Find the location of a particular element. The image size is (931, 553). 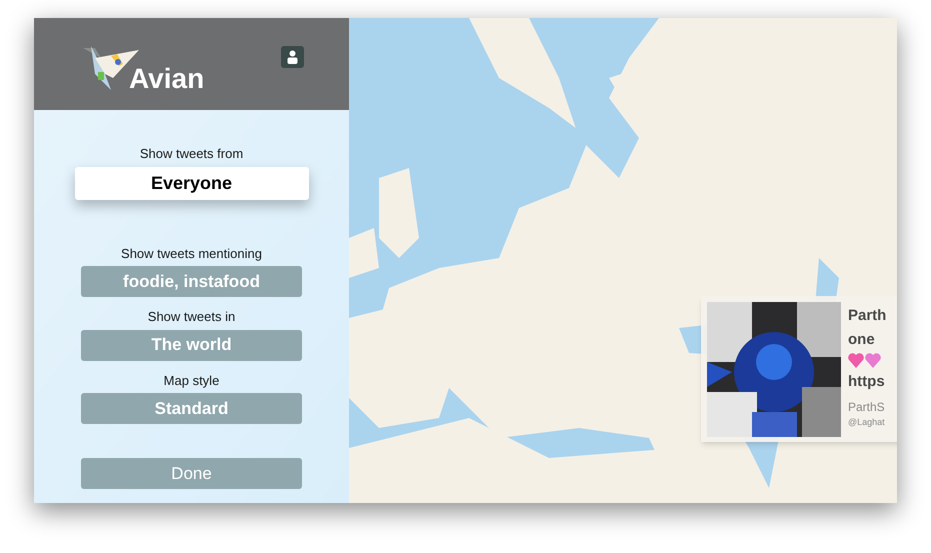

option-button: foodie, instafood is located at coordinates (191, 281).